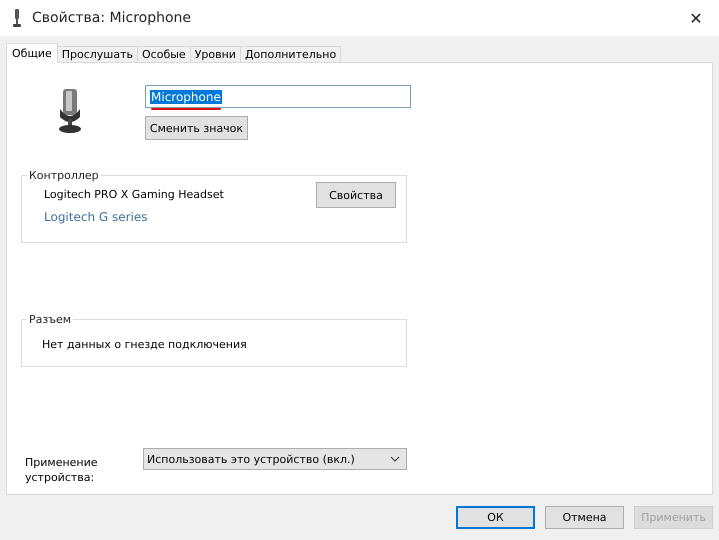 The image size is (719, 540). What do you see at coordinates (356, 195) in the screenshot?
I see `properties-button: Свойства` at bounding box center [356, 195].